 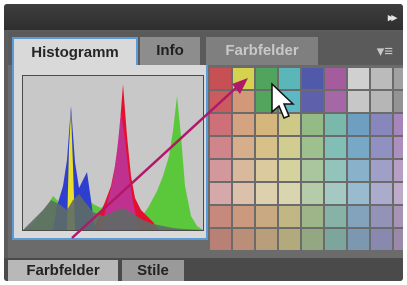 I want to click on panel-tabs: Histogramm Info Farbfelder ▾≡, so click(x=205, y=48).